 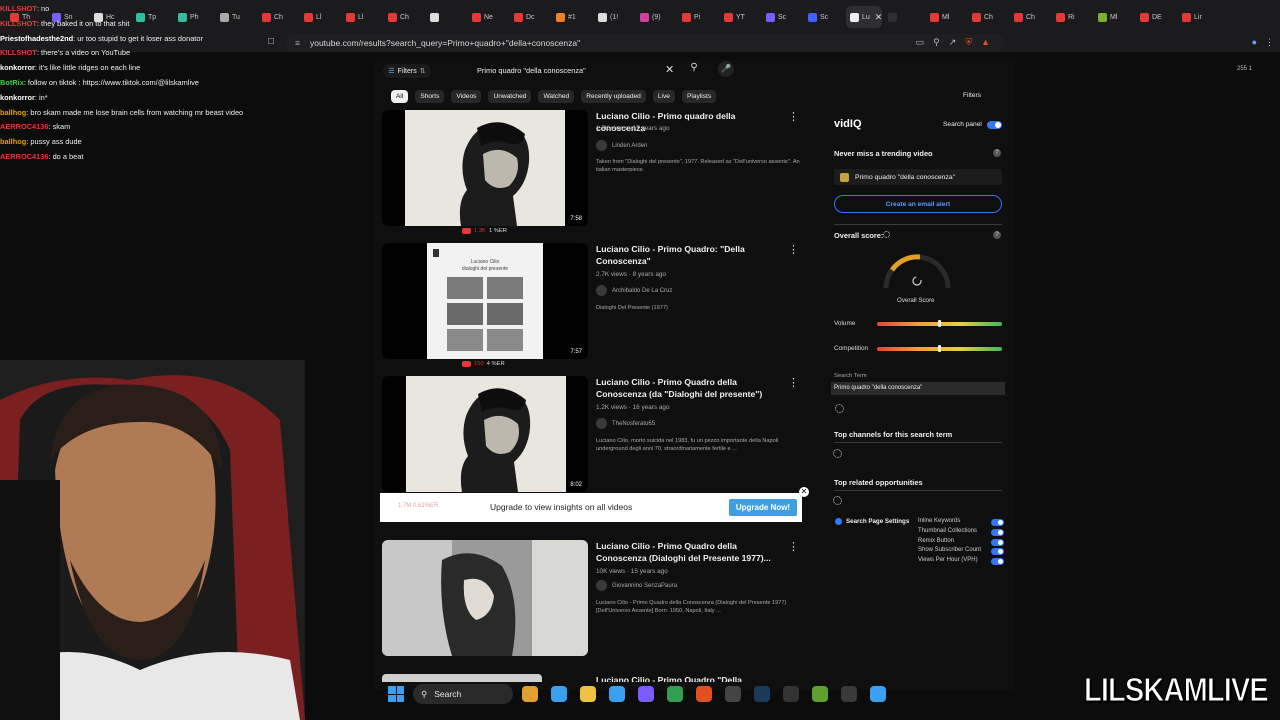 I want to click on copilot-icon, so click(x=559, y=694).